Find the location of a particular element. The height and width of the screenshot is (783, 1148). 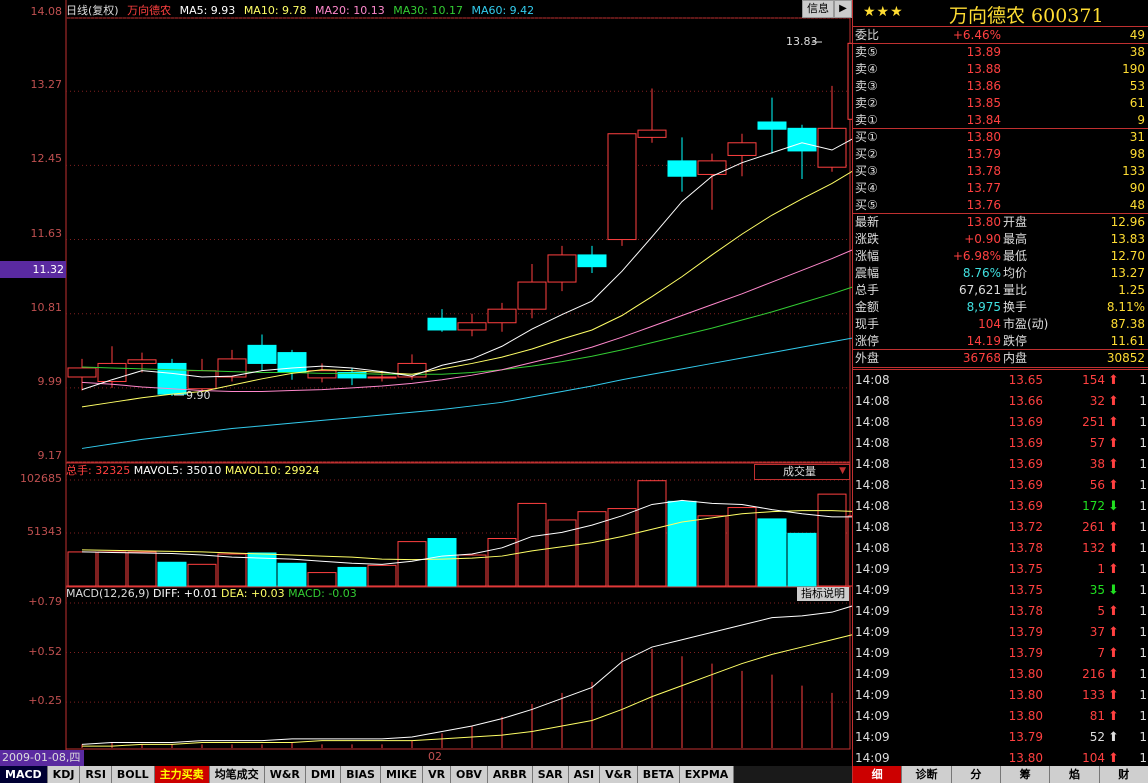

tab-wr: W&R is located at coordinates (285, 774).